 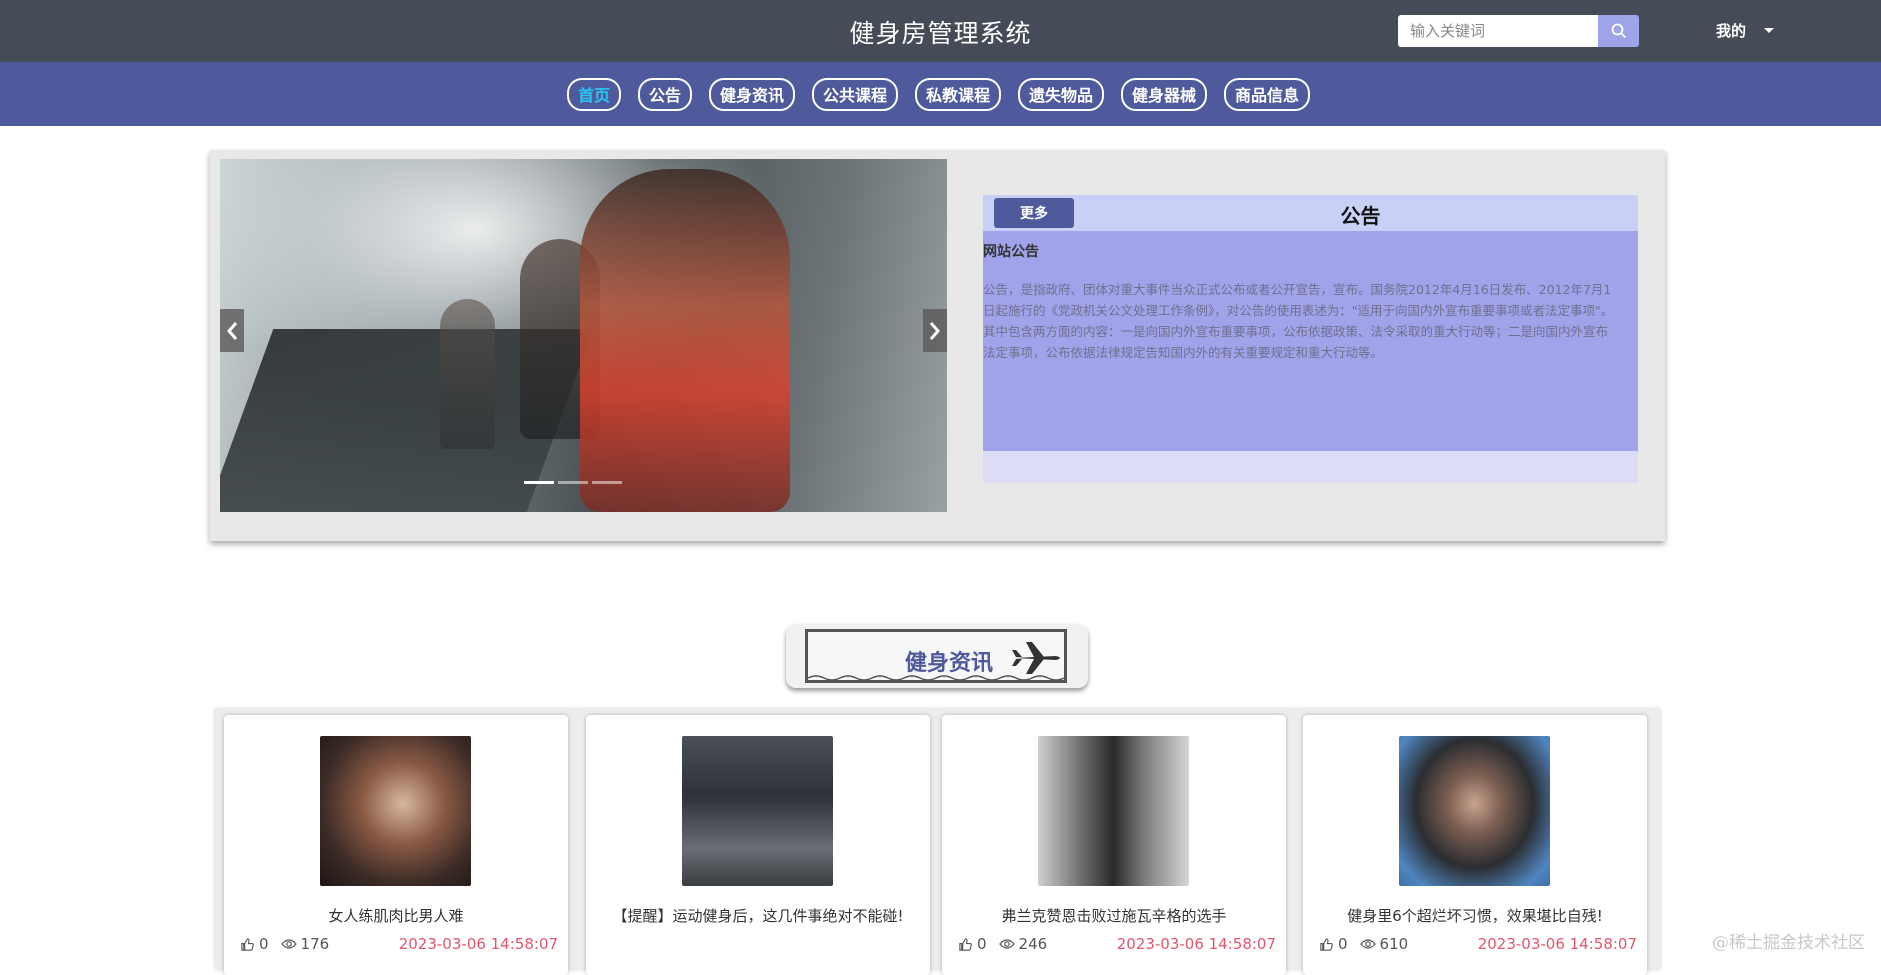 What do you see at coordinates (1394, 944) in the screenshot?
I see `view-count-value: 610` at bounding box center [1394, 944].